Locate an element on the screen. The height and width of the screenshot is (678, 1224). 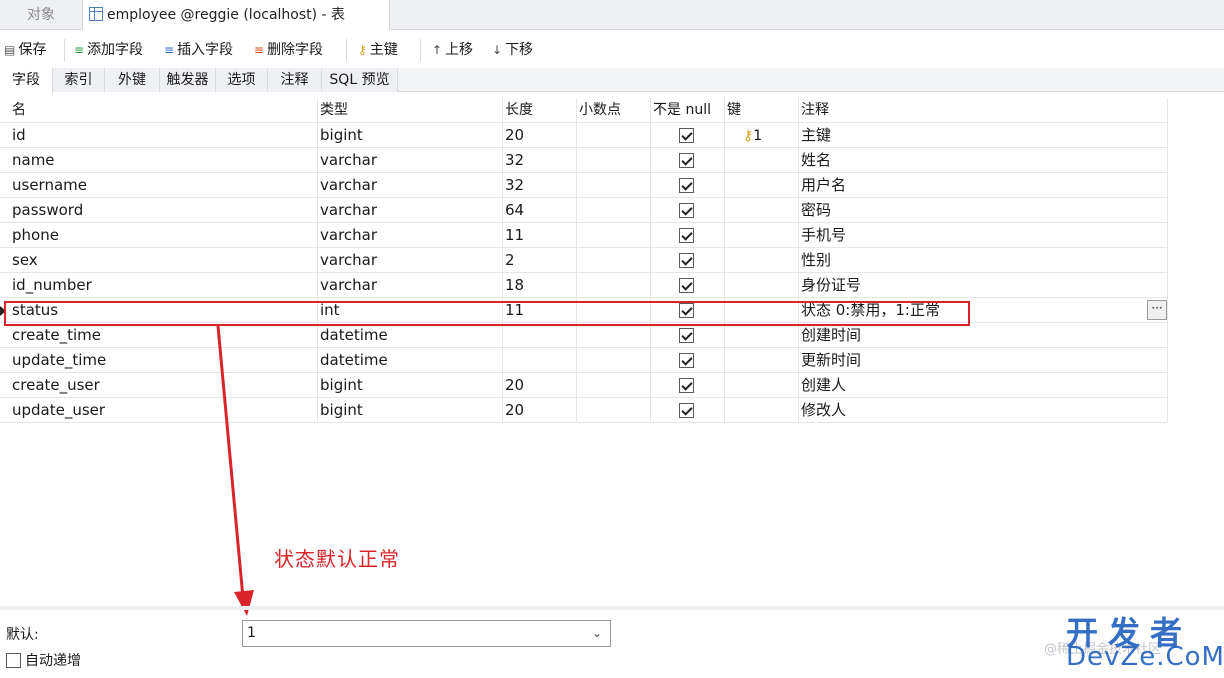
watermark-big-bottom: DevZe.CoM is located at coordinates (1145, 657).